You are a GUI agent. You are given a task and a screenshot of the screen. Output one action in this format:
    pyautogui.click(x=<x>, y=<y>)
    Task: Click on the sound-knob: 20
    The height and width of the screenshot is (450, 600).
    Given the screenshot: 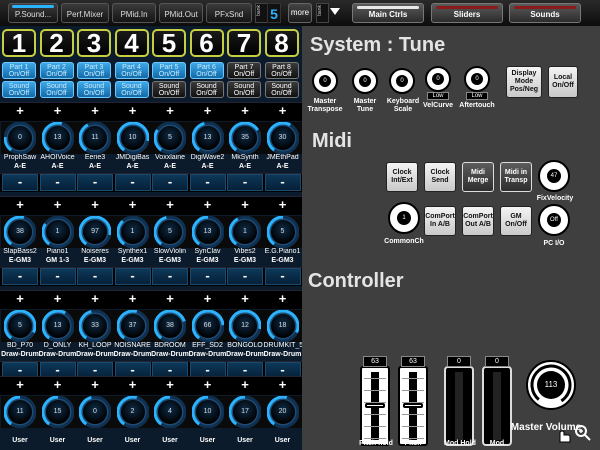 What is the action you would take?
    pyautogui.click(x=282, y=412)
    